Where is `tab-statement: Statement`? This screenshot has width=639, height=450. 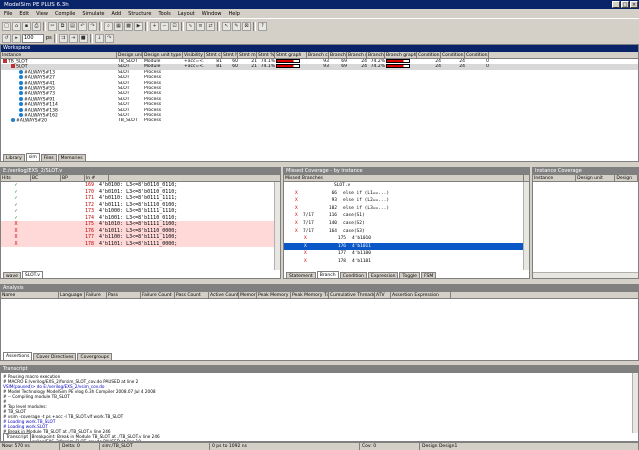
tab-statement: Statement is located at coordinates (301, 275).